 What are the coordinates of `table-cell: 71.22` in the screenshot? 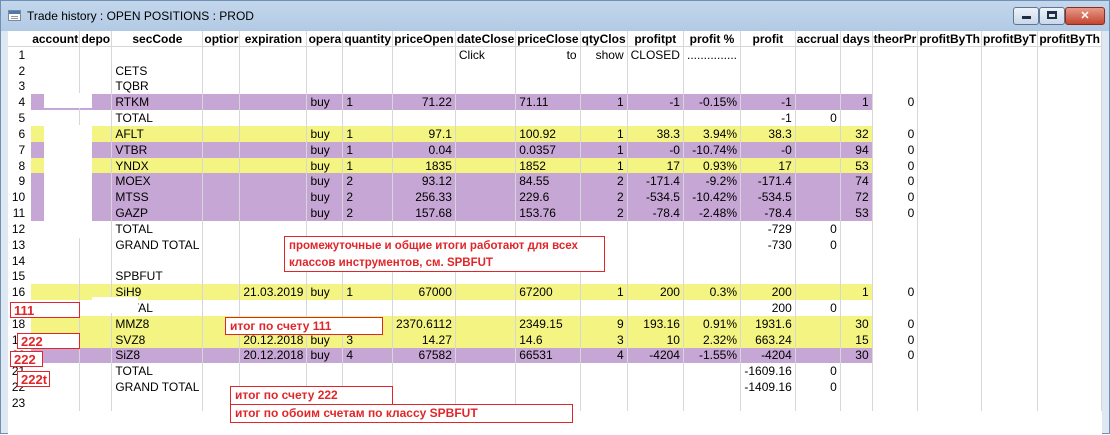 It's located at (424, 102).